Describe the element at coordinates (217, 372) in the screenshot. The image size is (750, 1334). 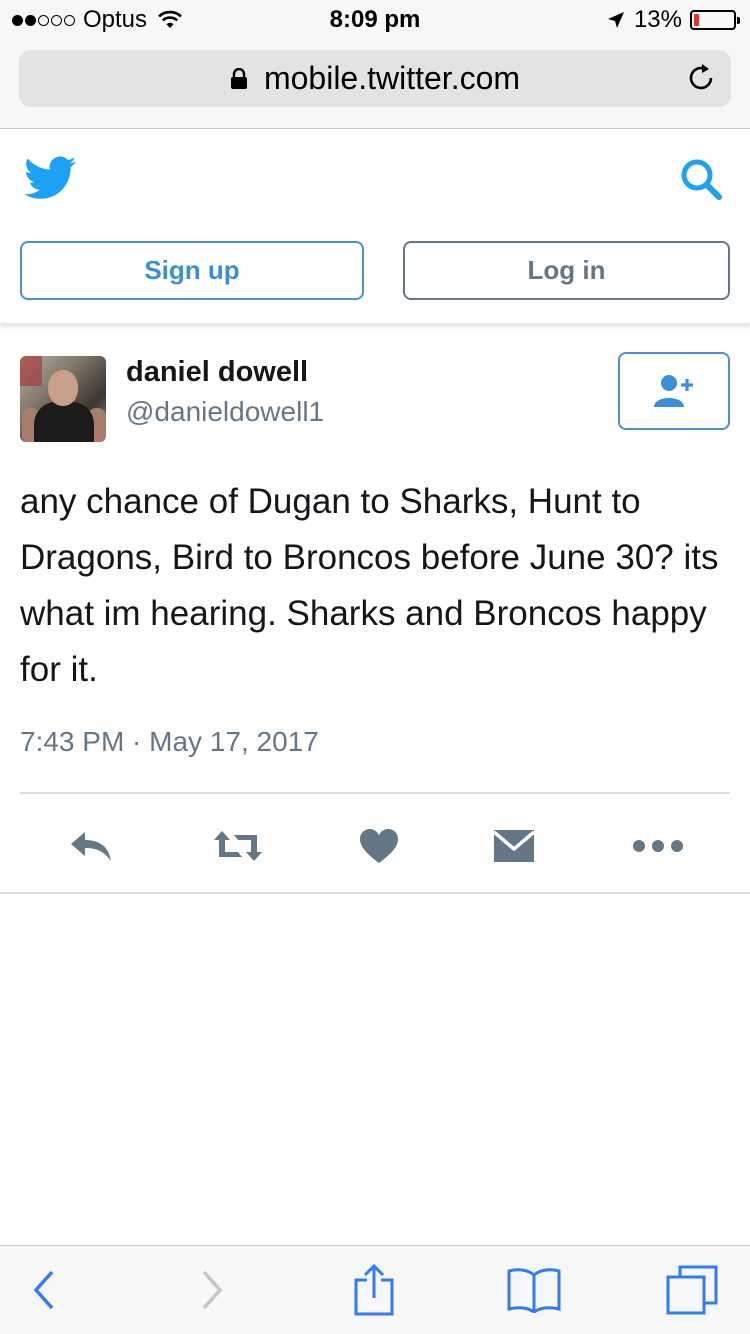
I see `author-display-name: daniel dowell` at that location.